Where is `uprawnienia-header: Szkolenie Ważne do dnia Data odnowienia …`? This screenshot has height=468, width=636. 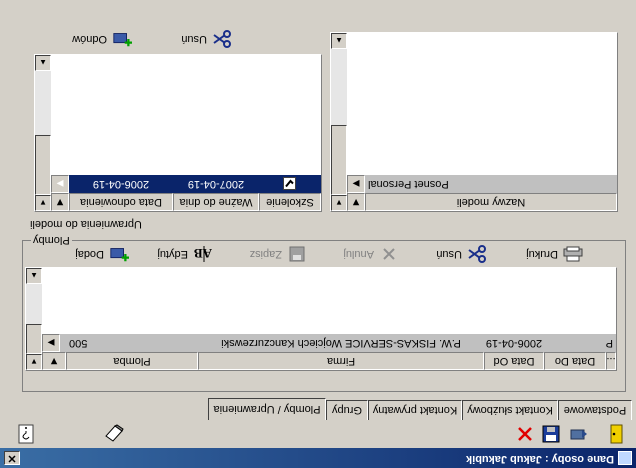 uprawnienia-header: Szkolenie Ważne do dnia Data odnowienia … is located at coordinates (186, 202).